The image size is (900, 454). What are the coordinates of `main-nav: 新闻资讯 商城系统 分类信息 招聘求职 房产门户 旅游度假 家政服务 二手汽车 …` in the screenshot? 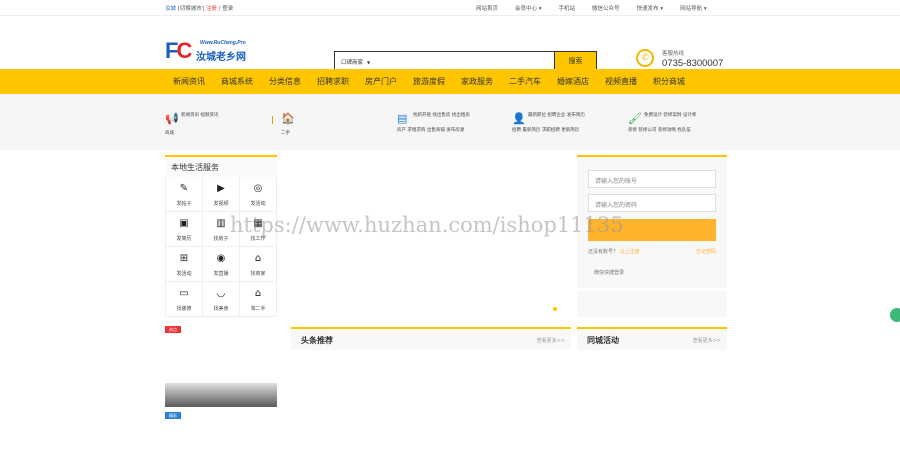 It's located at (450, 81).